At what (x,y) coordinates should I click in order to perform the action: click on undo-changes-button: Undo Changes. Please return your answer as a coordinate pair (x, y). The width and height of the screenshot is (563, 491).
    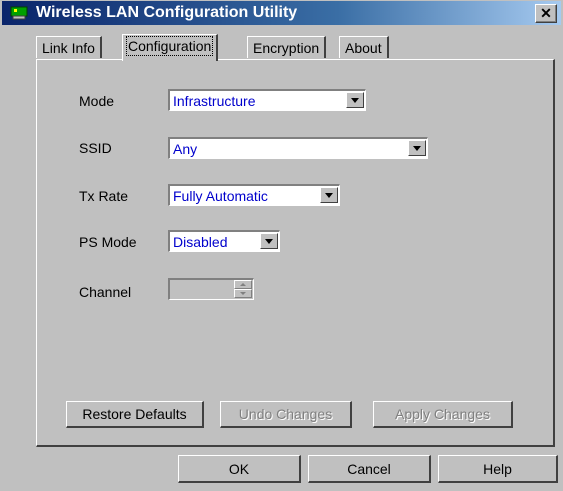
    Looking at the image, I should click on (286, 414).